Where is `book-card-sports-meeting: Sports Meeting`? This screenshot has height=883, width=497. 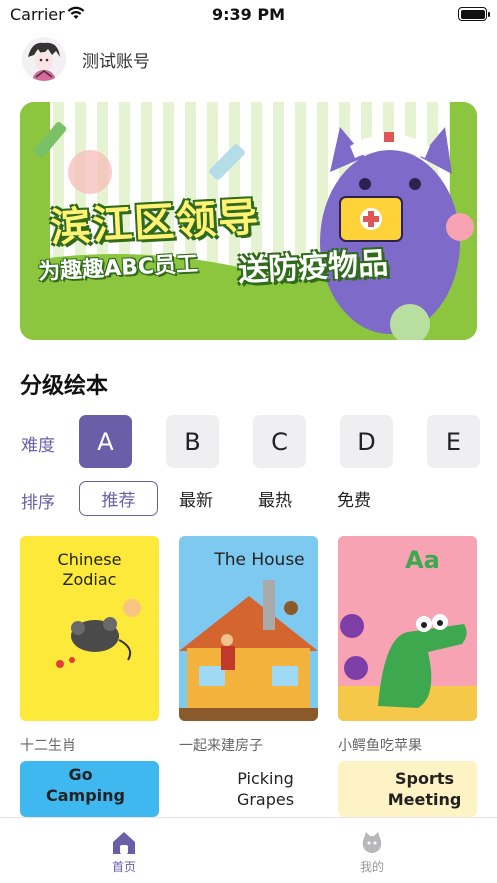 book-card-sports-meeting: Sports Meeting is located at coordinates (407, 789).